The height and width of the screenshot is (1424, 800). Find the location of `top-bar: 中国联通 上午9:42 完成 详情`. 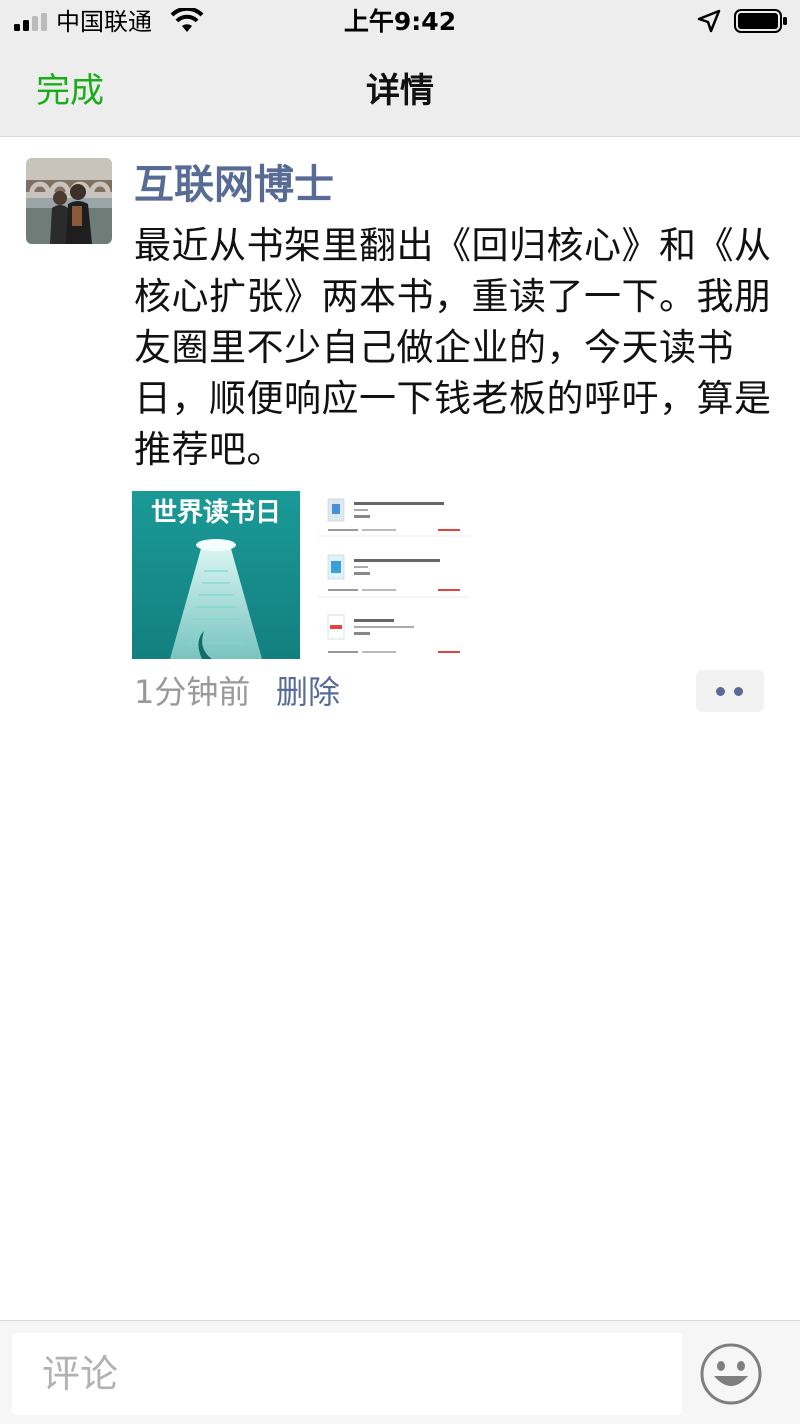

top-bar: 中国联通 上午9:42 完成 详情 is located at coordinates (400, 68).